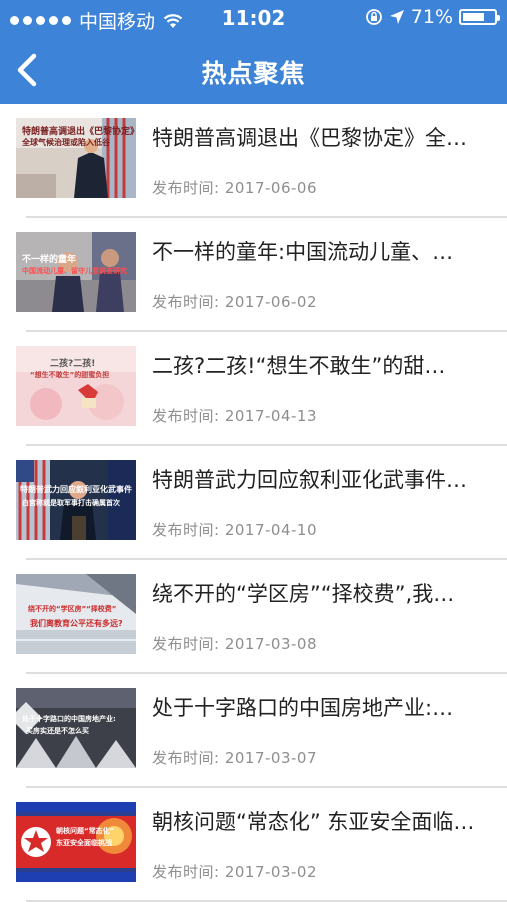  What do you see at coordinates (76, 614) in the screenshot?
I see `article-thumbnail: 绕不开的“学区房”“择校费” 我们离教育公平还有多远?` at bounding box center [76, 614].